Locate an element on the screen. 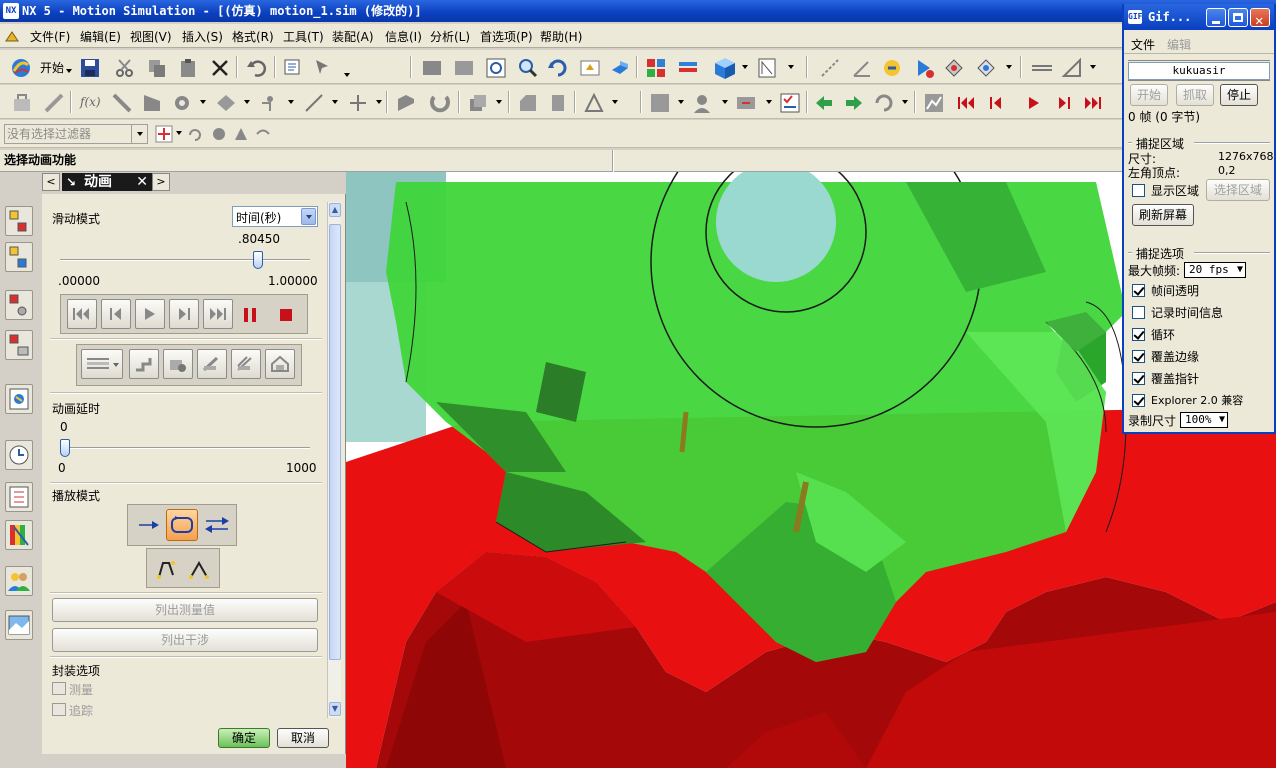 The width and height of the screenshot is (1276, 768). reverse-path-icon is located at coordinates (199, 569).